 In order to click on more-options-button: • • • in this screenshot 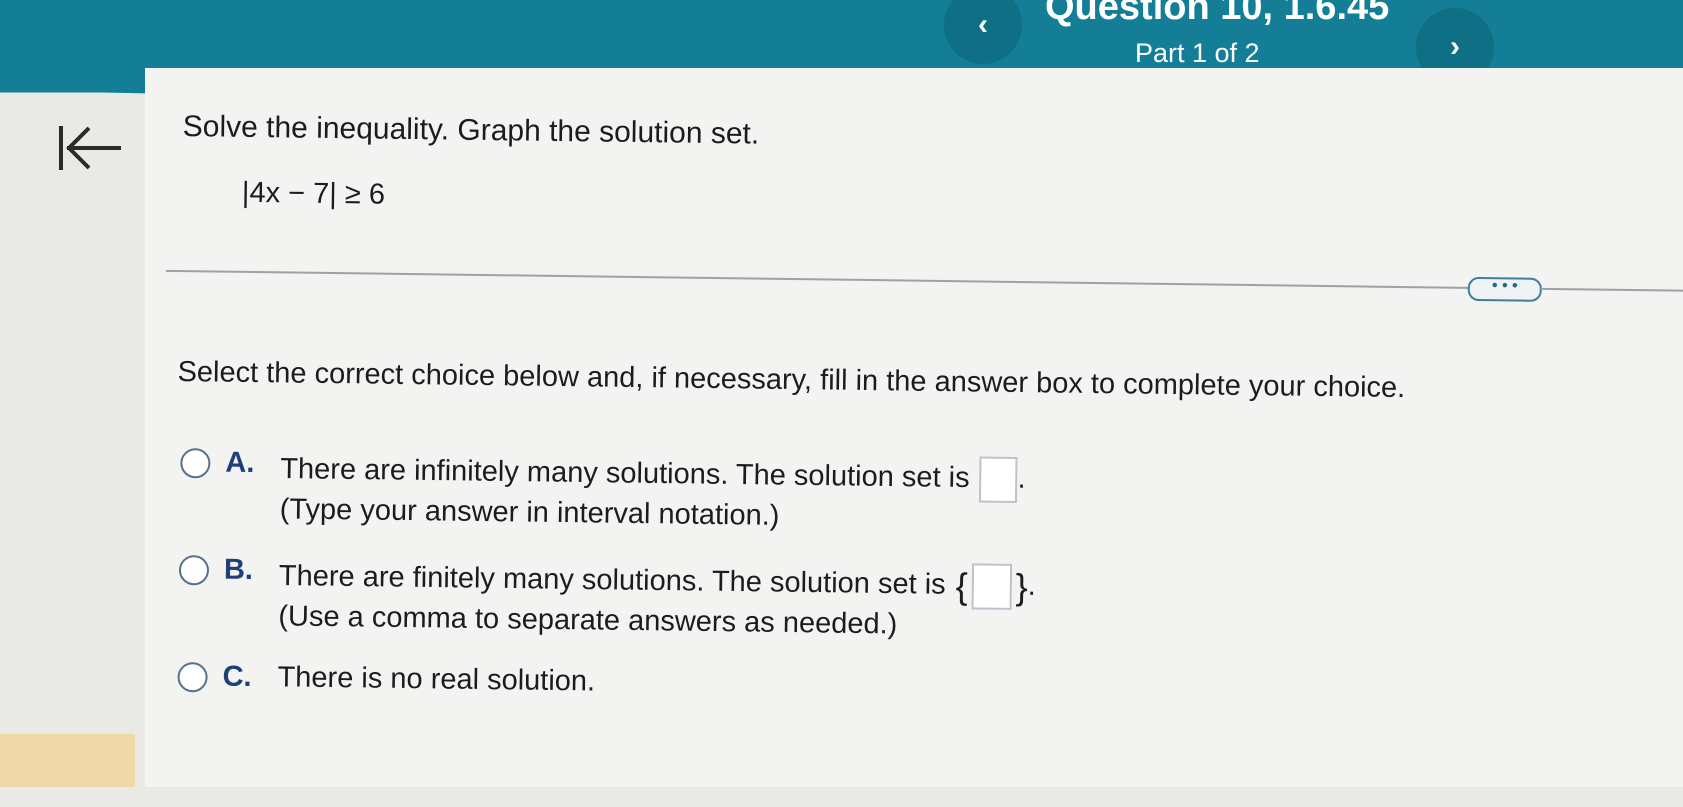, I will do `click(1504, 289)`.